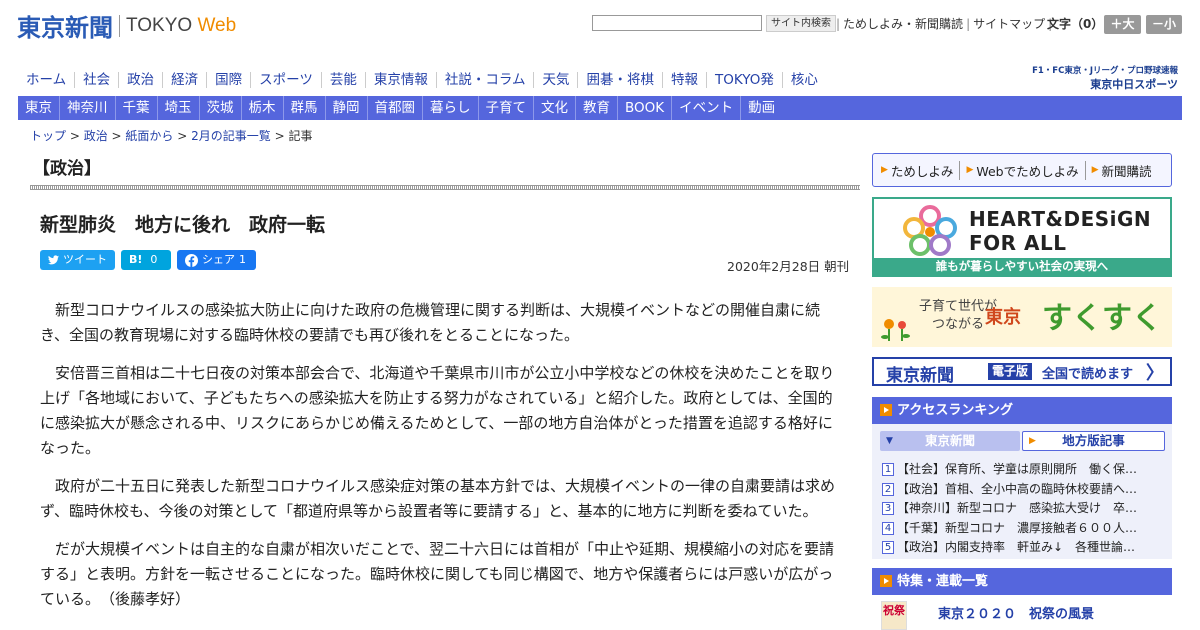  I want to click on region-living: 暮らし, so click(450, 108).